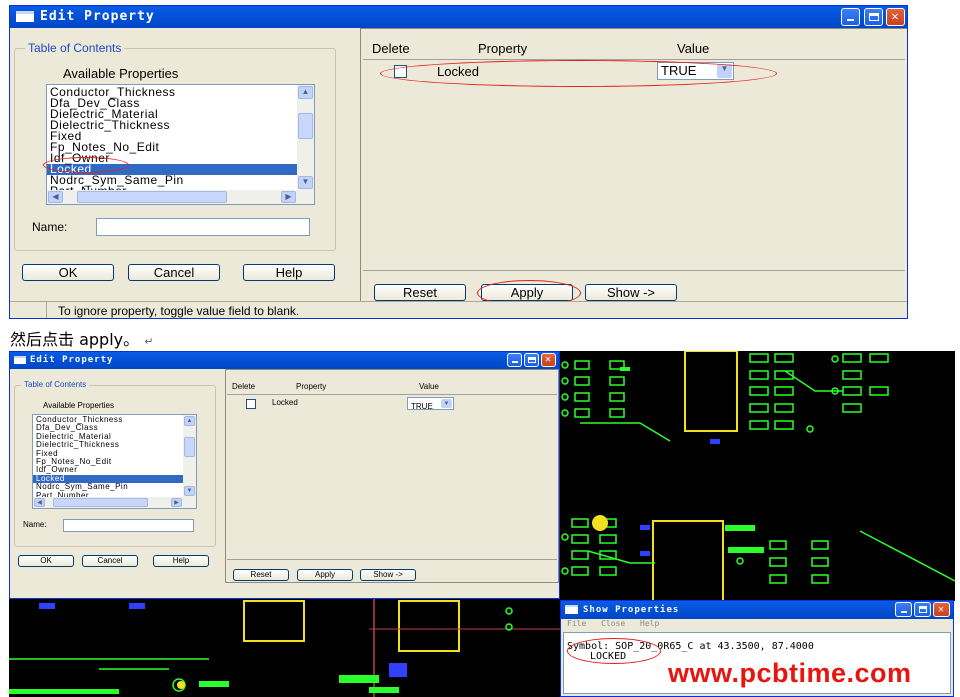 This screenshot has width=960, height=697. Describe the element at coordinates (571, 609) in the screenshot. I see `show-window-icon` at that location.